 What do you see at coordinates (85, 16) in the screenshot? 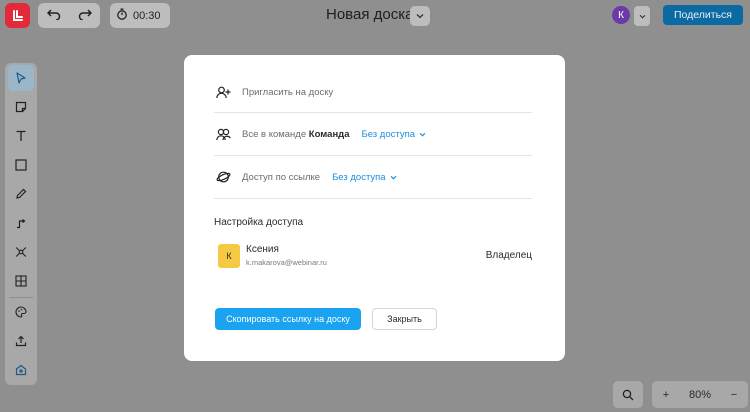
I see `redo-icon` at bounding box center [85, 16].